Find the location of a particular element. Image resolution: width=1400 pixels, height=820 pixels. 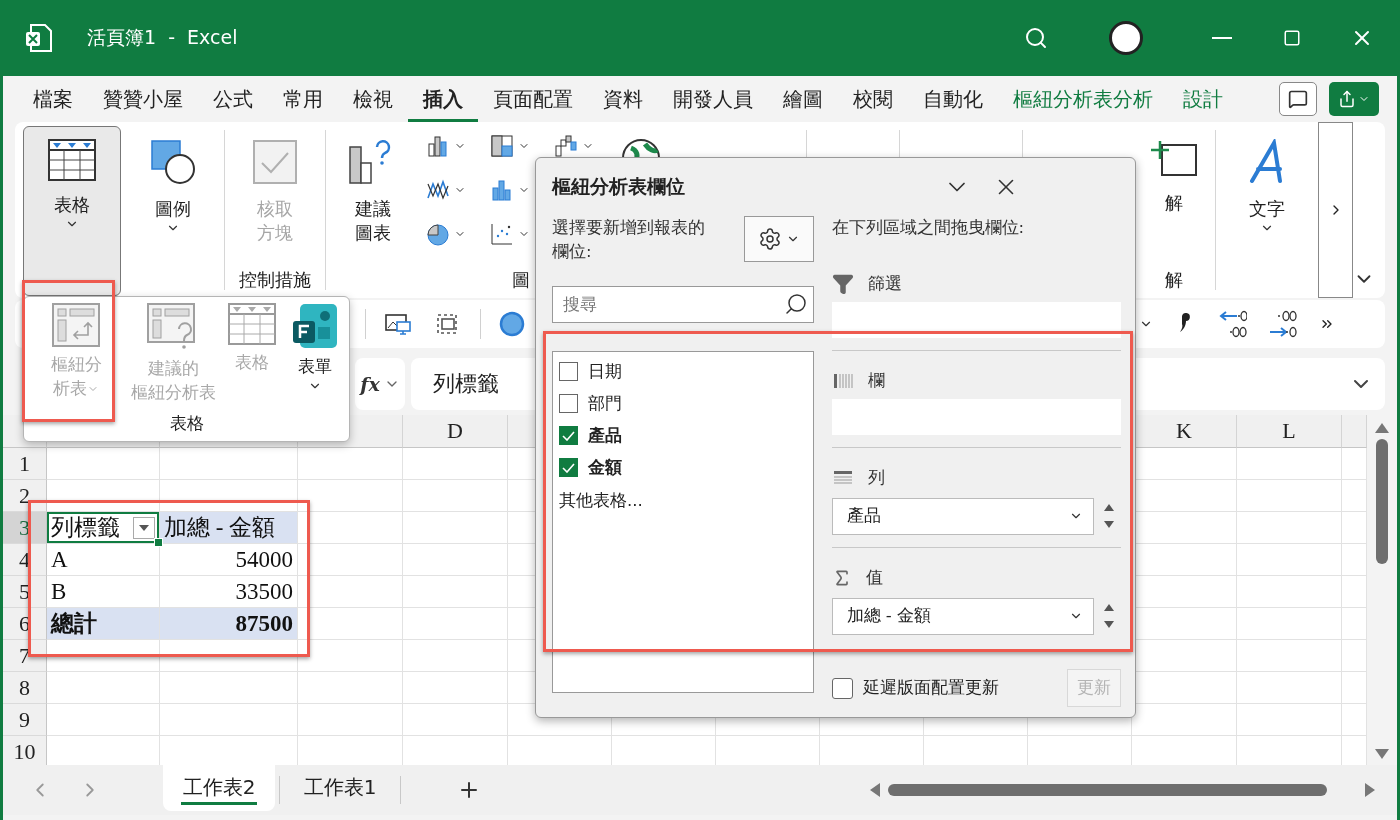

scroll-left-icon is located at coordinates (875, 790).